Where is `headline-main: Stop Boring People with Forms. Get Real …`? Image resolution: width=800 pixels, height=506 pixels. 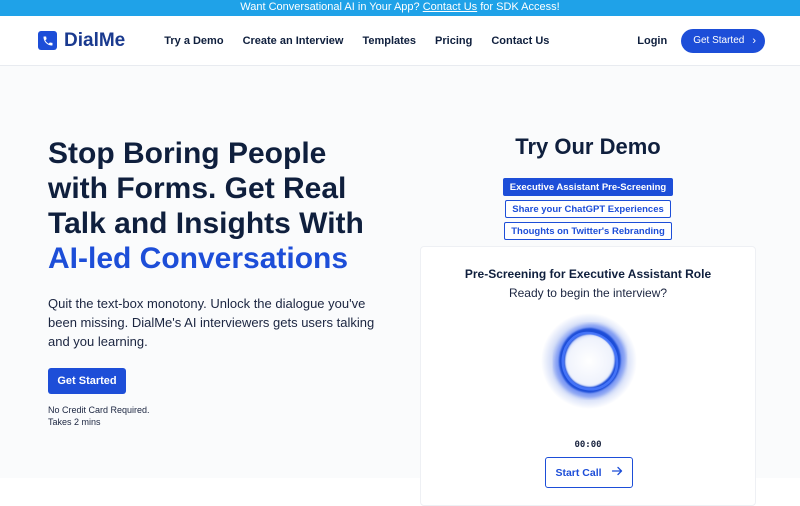 headline-main: Stop Boring People with Forms. Get Real … is located at coordinates (206, 188).